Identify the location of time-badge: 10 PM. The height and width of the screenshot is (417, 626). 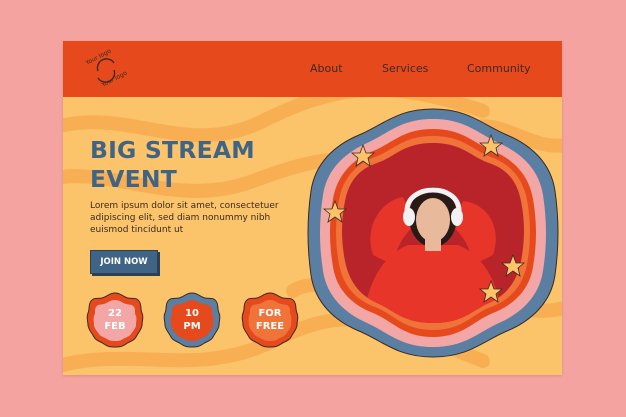
(192, 320).